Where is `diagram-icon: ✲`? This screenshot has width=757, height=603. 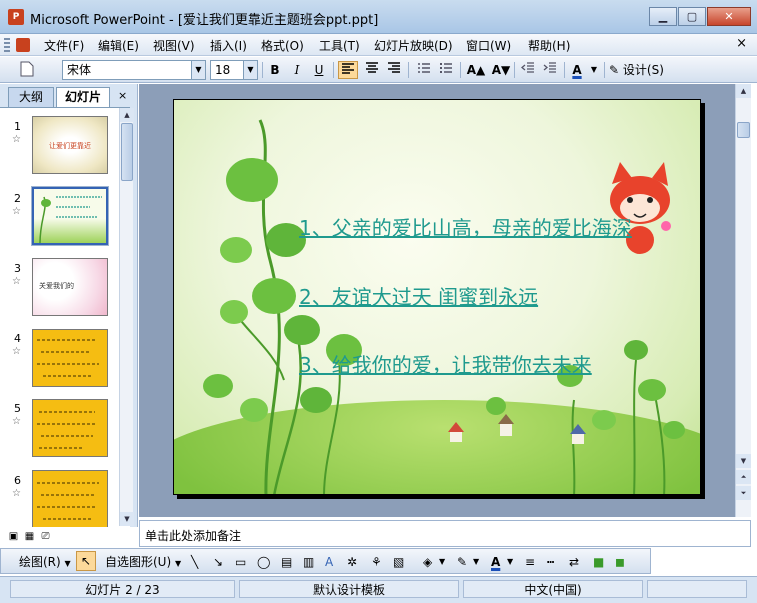
diagram-icon: ✲ is located at coordinates (352, 562).